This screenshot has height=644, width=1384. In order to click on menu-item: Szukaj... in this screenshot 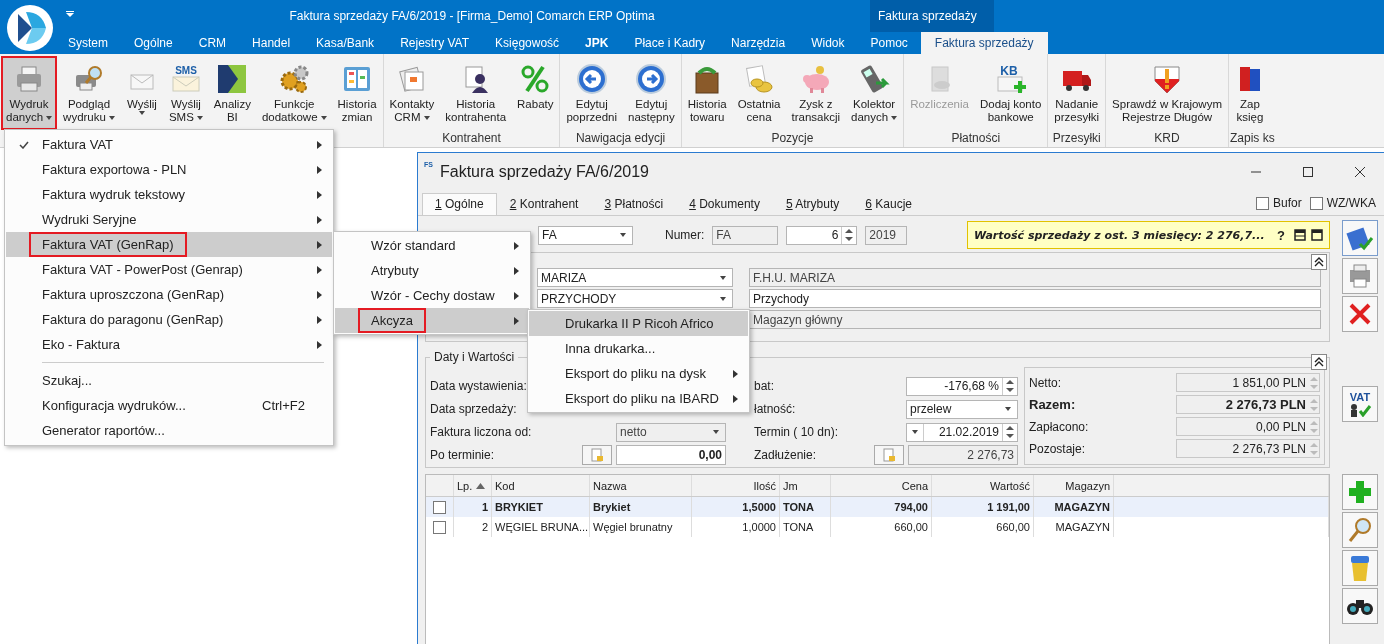, I will do `click(169, 380)`.